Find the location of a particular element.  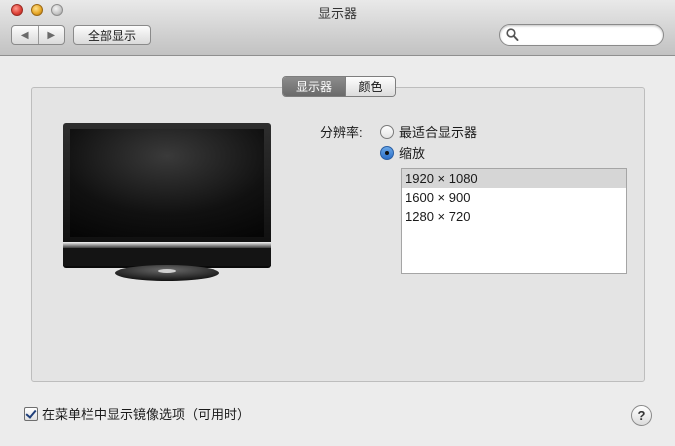

show-all-button: 全部显示 is located at coordinates (112, 35).